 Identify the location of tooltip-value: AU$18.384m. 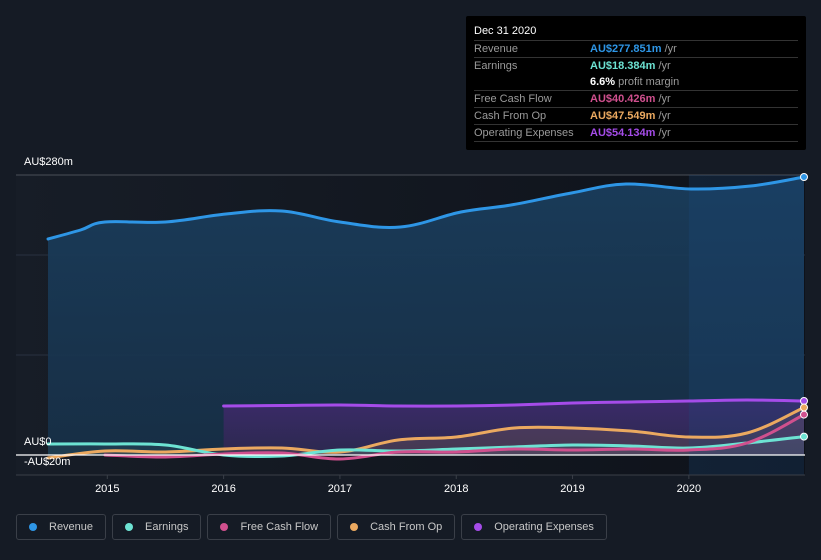
(623, 66).